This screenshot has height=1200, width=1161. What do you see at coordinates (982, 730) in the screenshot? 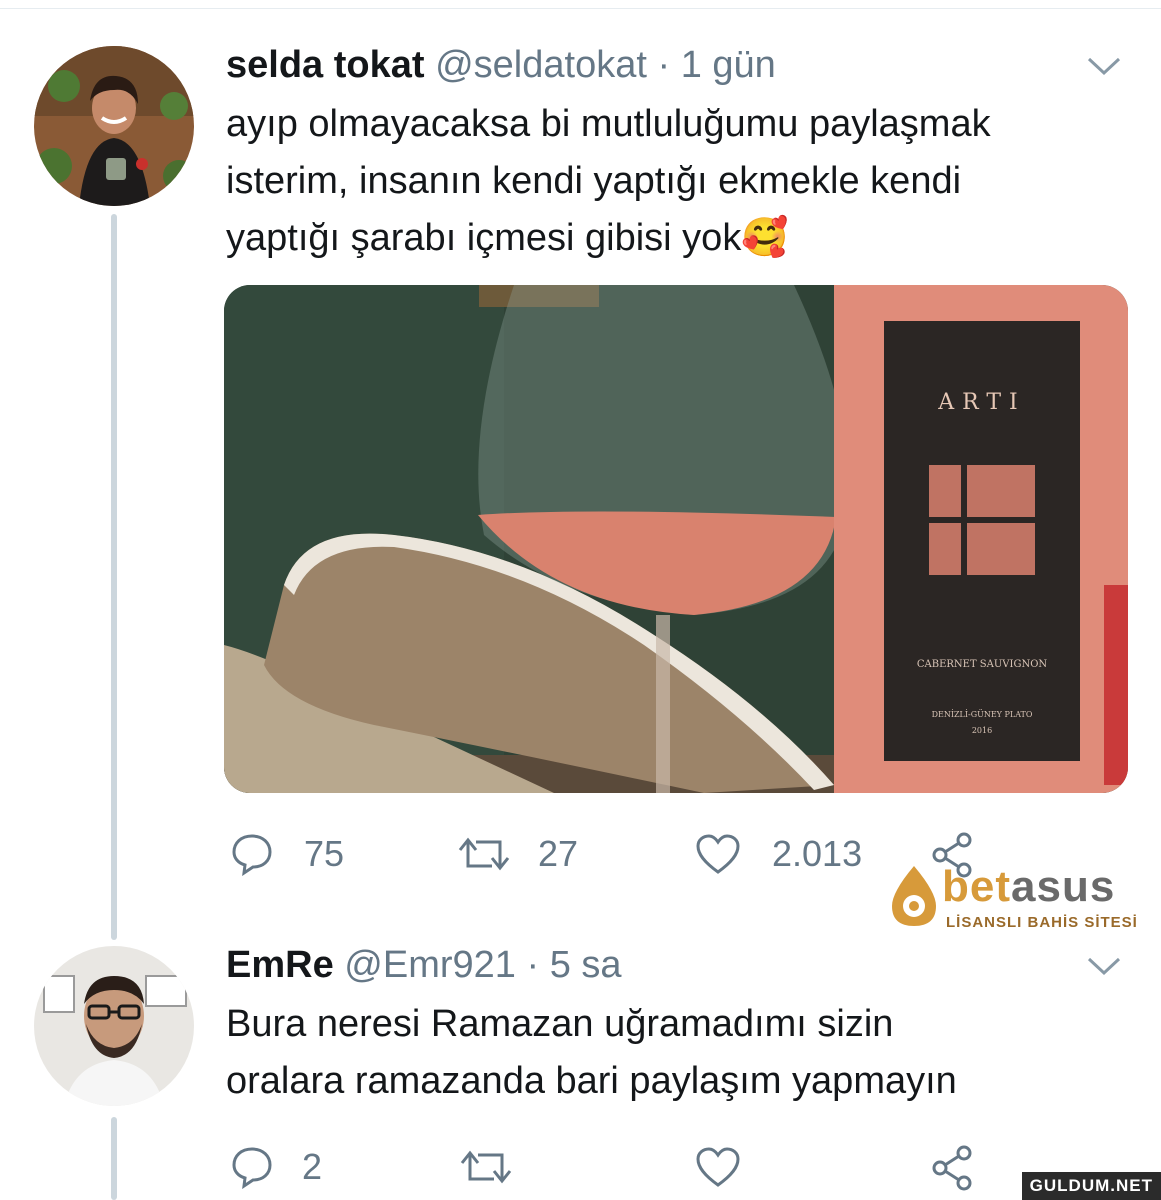
I see `label-year: 2016` at bounding box center [982, 730].